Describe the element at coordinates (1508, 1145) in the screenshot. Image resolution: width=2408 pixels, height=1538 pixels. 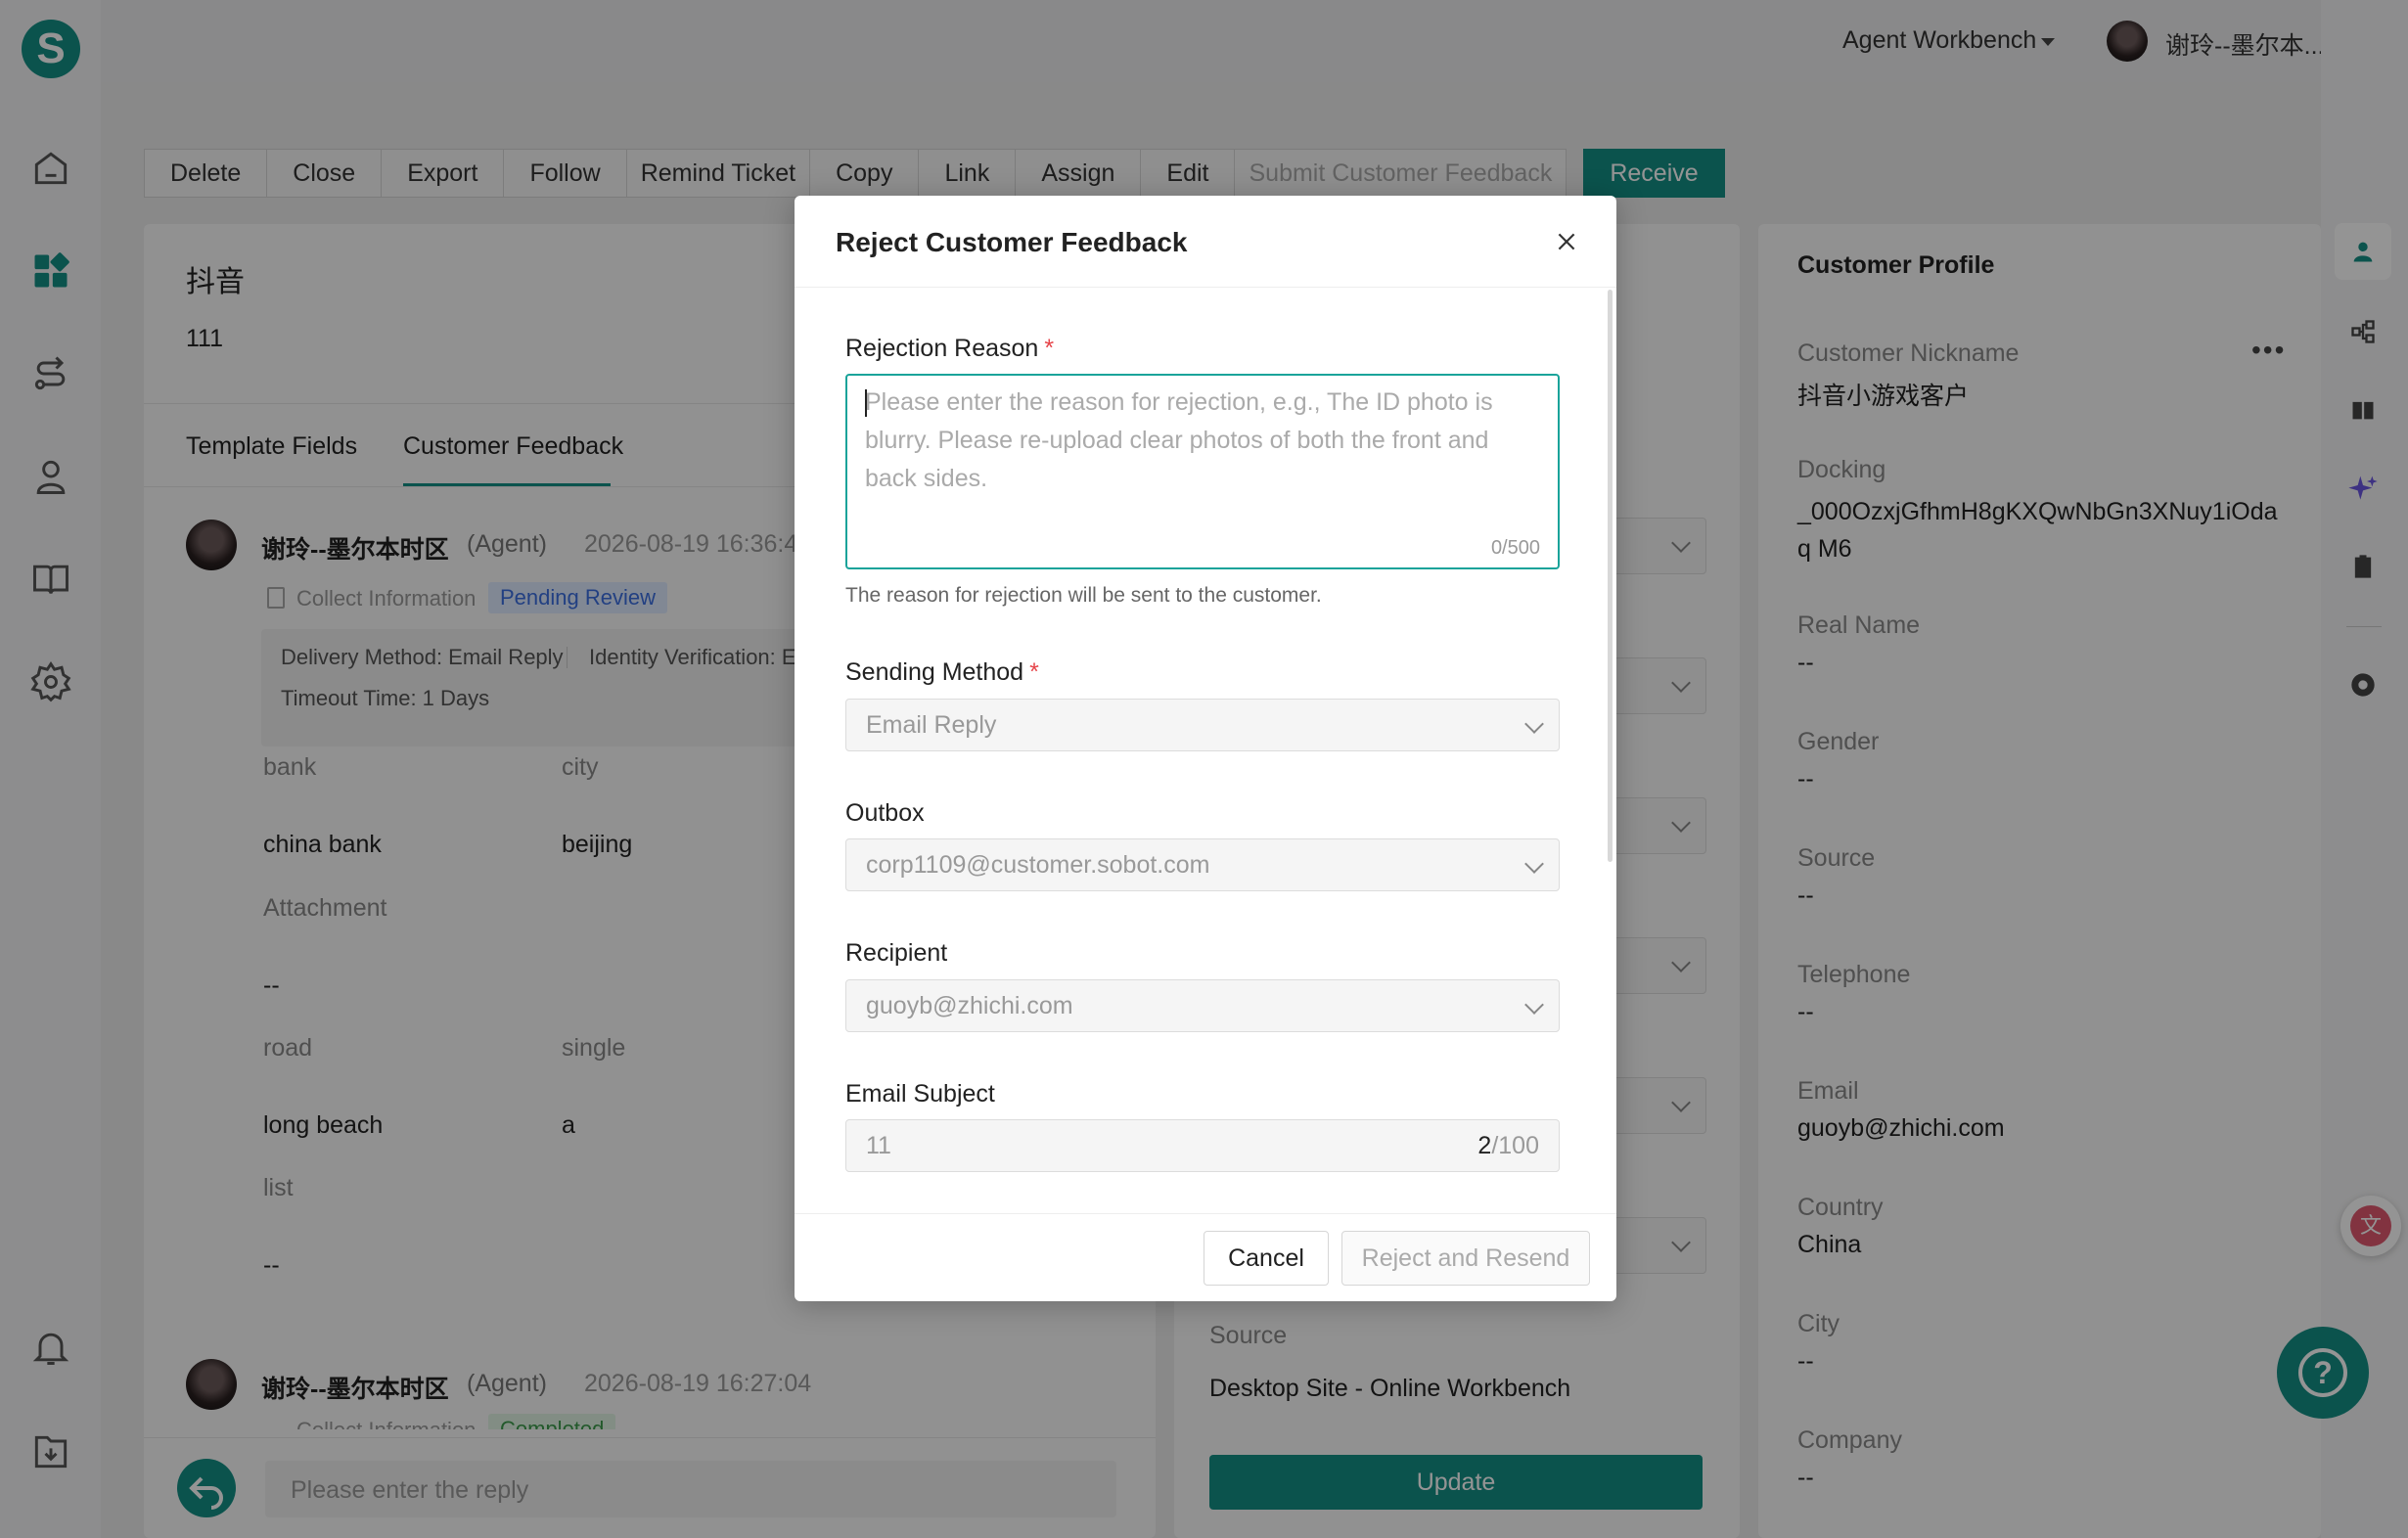
I see `subject-counter: 2/100` at that location.